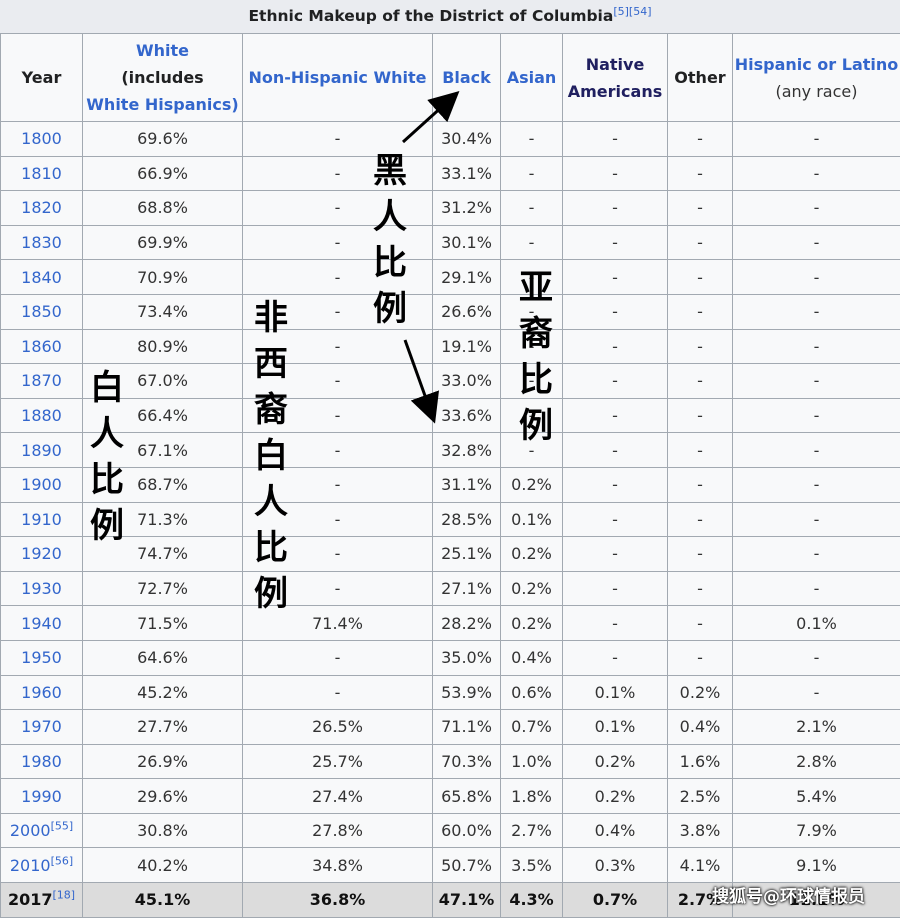  What do you see at coordinates (467, 796) in the screenshot?
I see `cell-black: 65.8%` at bounding box center [467, 796].